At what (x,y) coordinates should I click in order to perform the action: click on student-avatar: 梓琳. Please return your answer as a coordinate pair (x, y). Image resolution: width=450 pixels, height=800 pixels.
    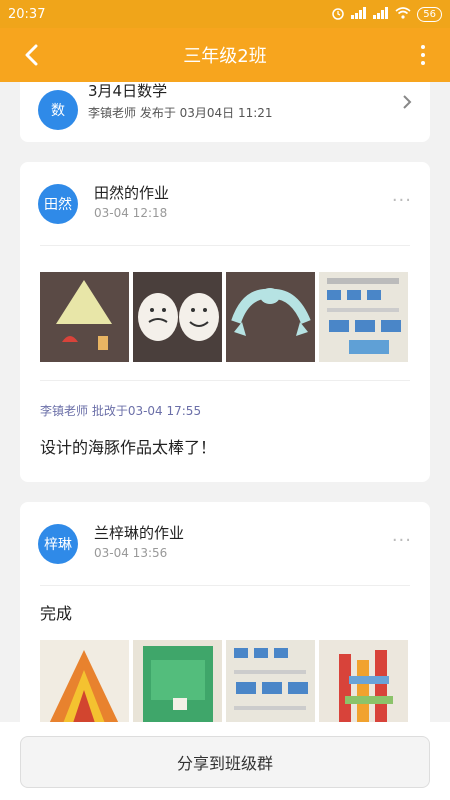
    Looking at the image, I should click on (58, 544).